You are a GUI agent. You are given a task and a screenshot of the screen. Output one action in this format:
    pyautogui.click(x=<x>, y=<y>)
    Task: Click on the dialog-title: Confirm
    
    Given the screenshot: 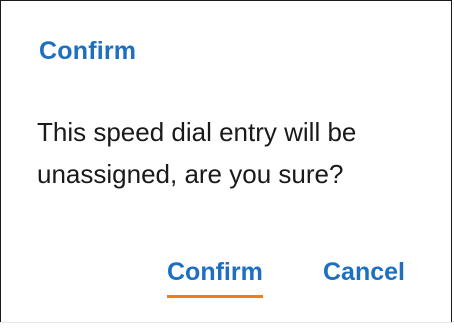 What is the action you would take?
    pyautogui.click(x=88, y=51)
    